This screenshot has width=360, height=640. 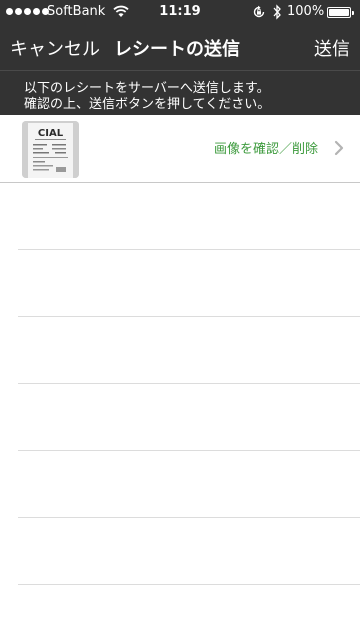 I want to click on receipt-thumbnail: CIAL, so click(x=50, y=149).